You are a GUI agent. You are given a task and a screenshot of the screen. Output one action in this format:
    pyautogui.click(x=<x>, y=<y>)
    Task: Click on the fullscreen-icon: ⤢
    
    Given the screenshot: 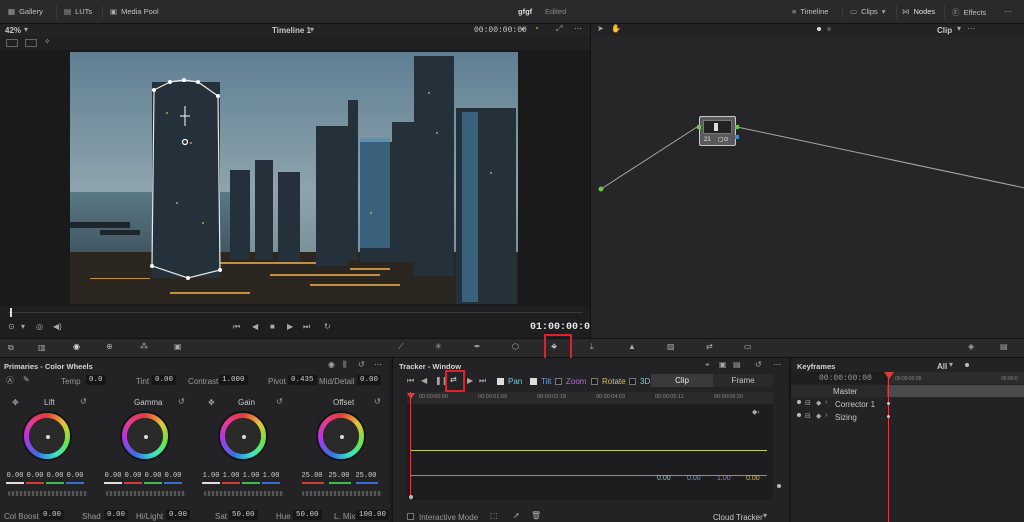 What is the action you would take?
    pyautogui.click(x=559, y=29)
    